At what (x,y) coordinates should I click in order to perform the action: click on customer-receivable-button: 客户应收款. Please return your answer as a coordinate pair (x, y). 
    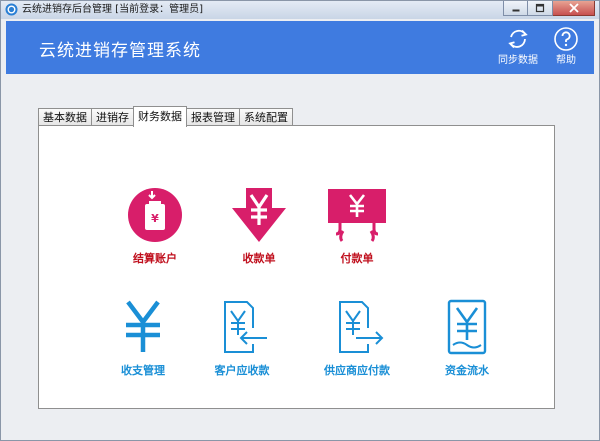
    Looking at the image, I should click on (242, 337).